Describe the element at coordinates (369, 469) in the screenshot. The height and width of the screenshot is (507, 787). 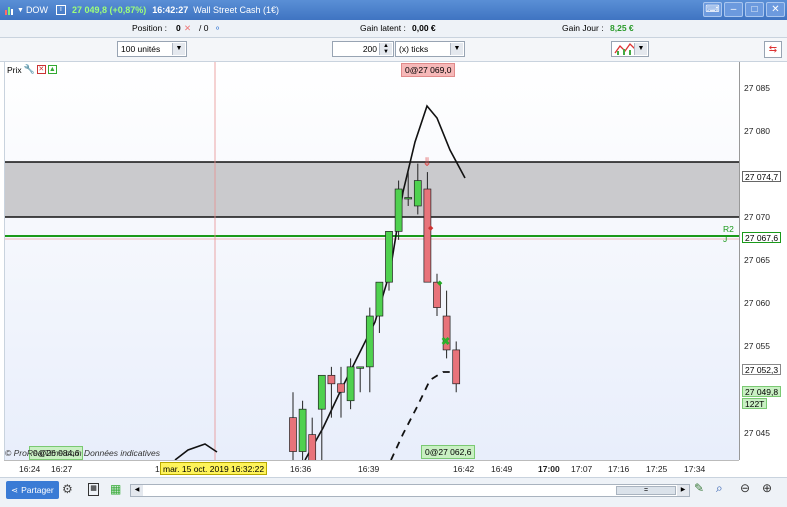
I see `x-tick-label: 16:39` at that location.